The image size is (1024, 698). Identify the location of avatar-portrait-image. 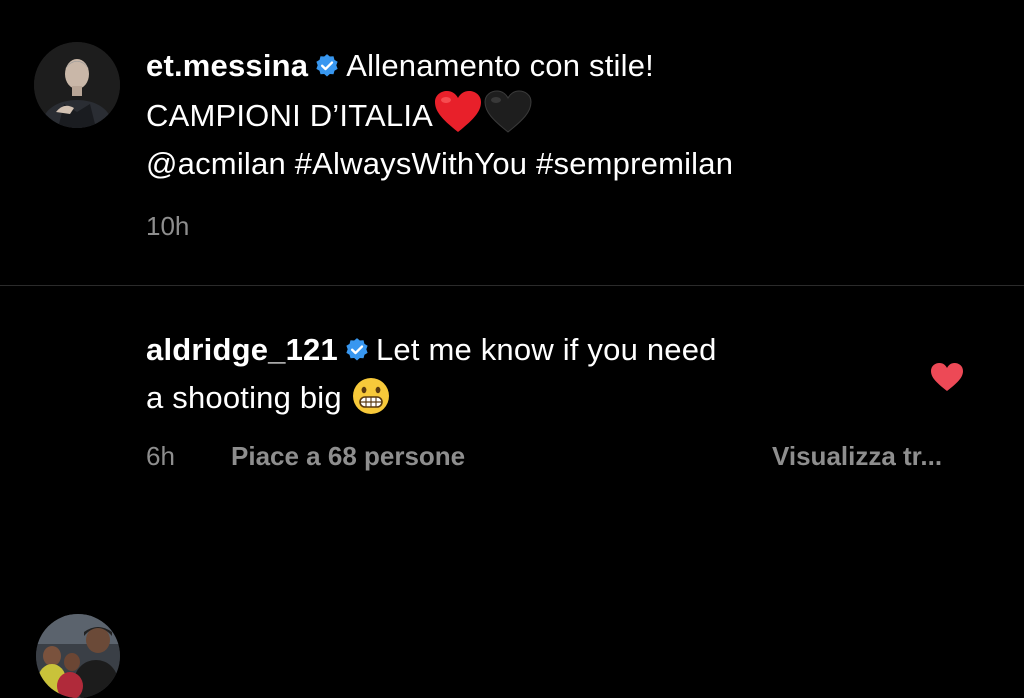
(77, 85).